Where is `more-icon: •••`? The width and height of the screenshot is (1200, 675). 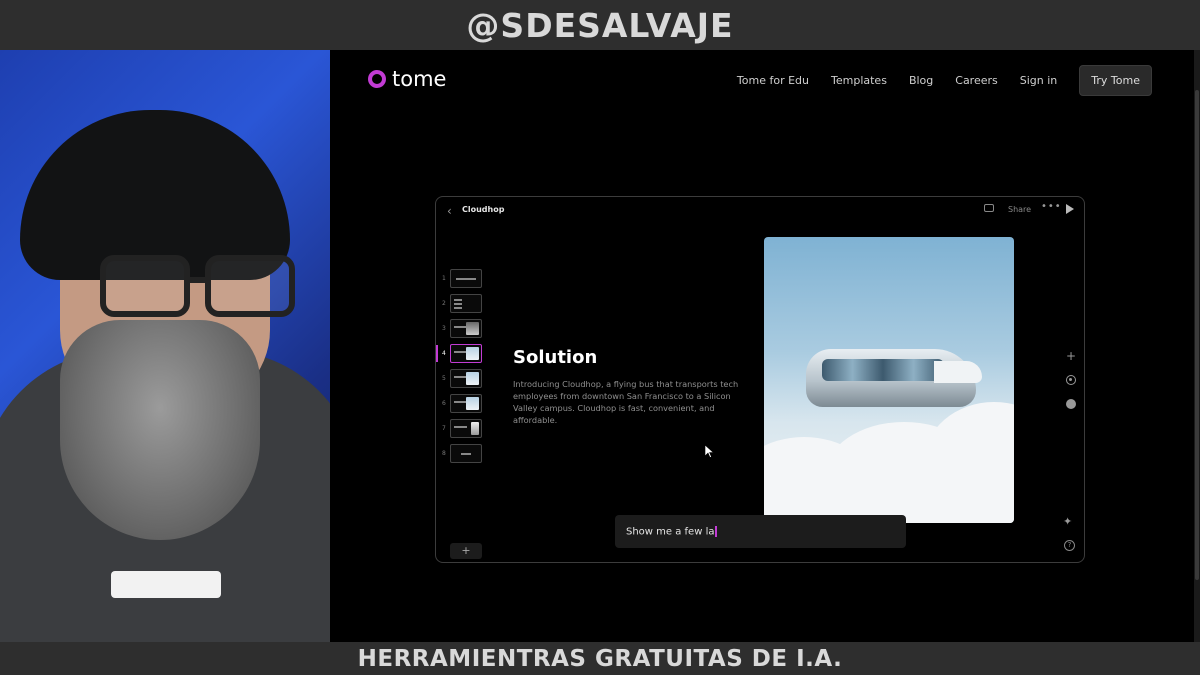 more-icon: ••• is located at coordinates (1051, 206).